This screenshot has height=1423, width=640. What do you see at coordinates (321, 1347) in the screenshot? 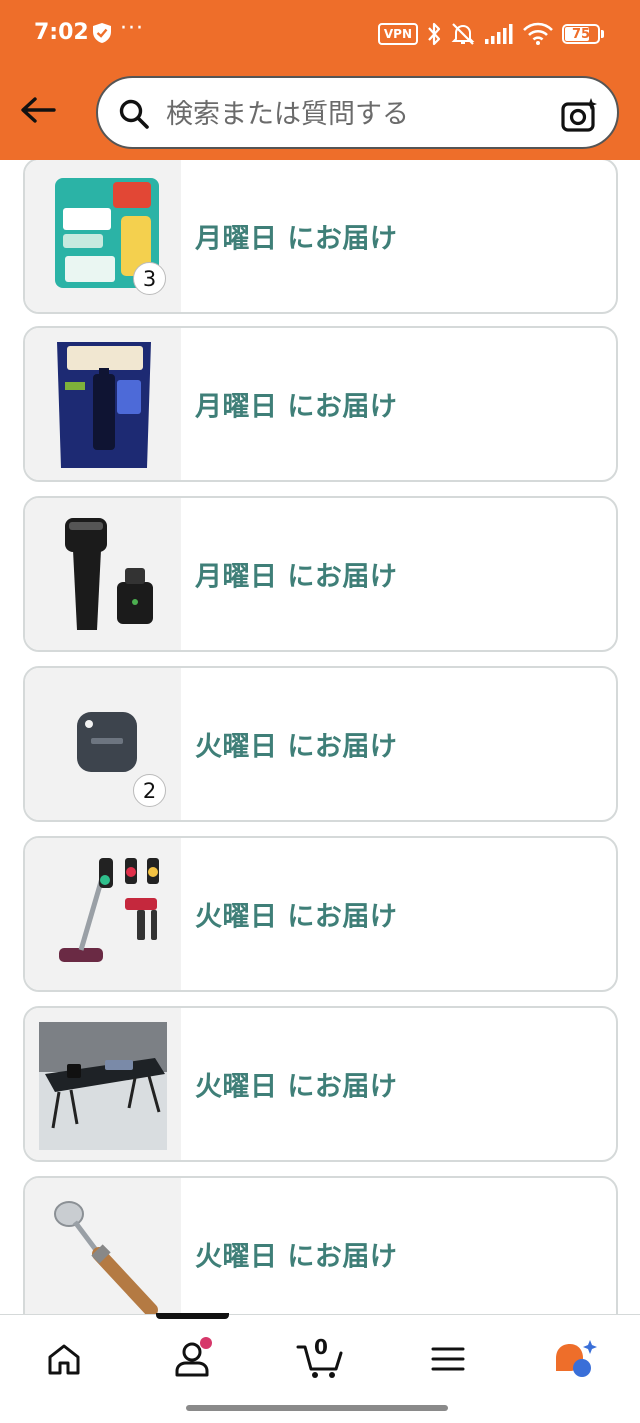
I see `cart-count: 0` at bounding box center [321, 1347].